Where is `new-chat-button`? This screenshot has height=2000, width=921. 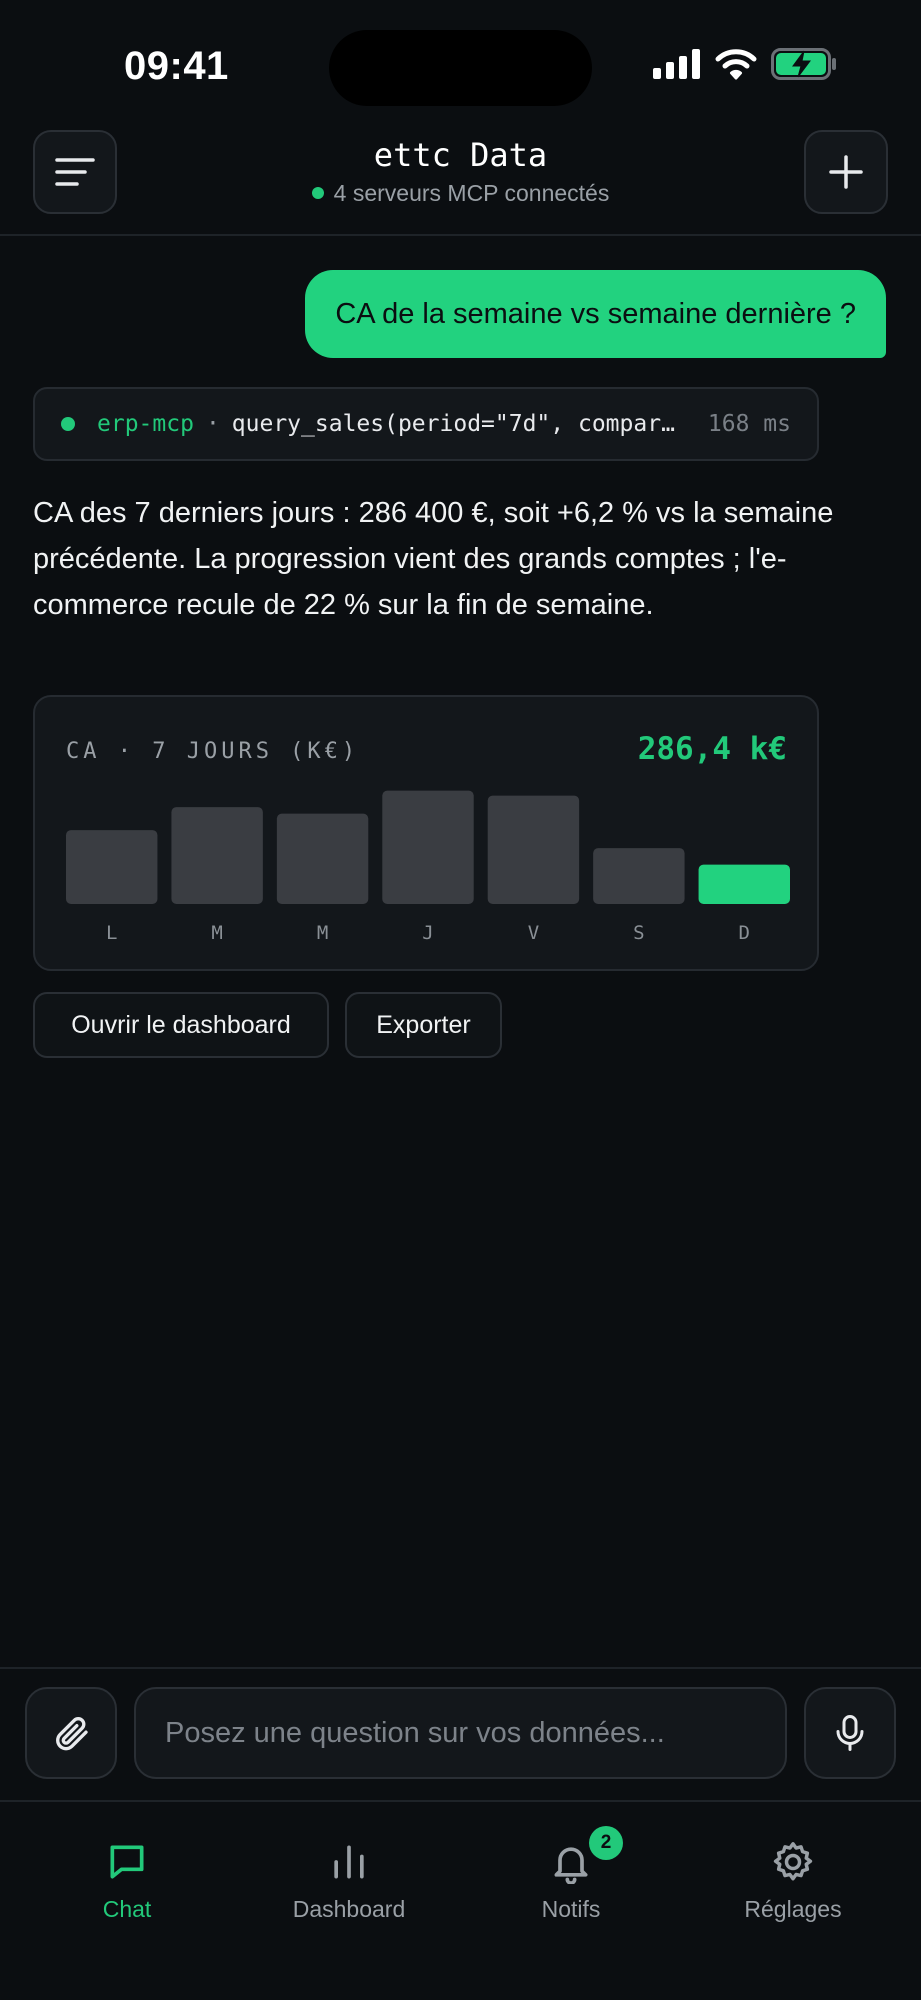 new-chat-button is located at coordinates (846, 172).